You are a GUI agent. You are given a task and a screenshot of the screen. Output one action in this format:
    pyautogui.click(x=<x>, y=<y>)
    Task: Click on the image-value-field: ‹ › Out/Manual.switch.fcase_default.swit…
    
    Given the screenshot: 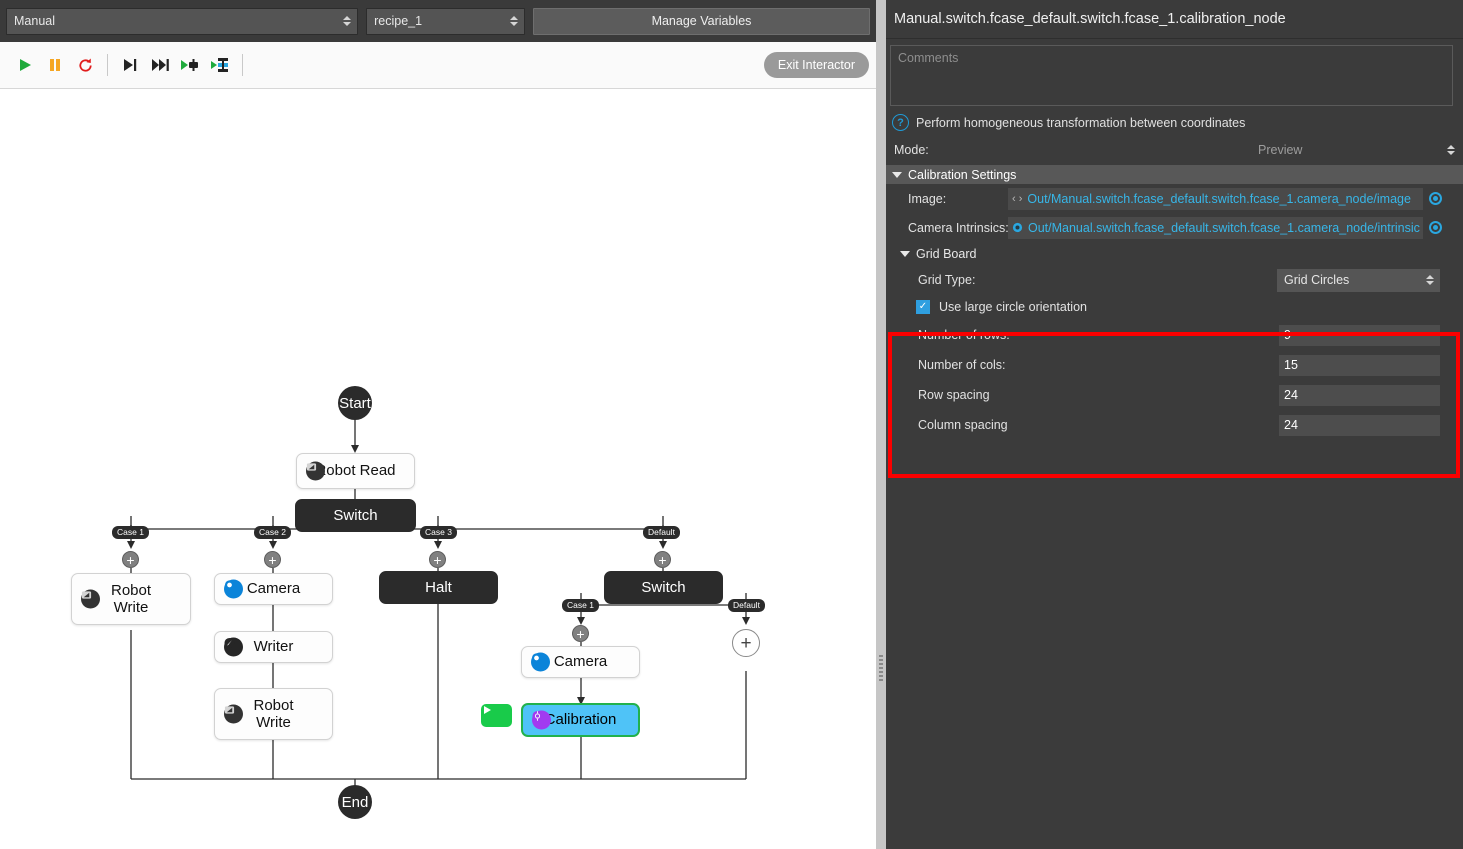 What is the action you would take?
    pyautogui.click(x=1215, y=198)
    